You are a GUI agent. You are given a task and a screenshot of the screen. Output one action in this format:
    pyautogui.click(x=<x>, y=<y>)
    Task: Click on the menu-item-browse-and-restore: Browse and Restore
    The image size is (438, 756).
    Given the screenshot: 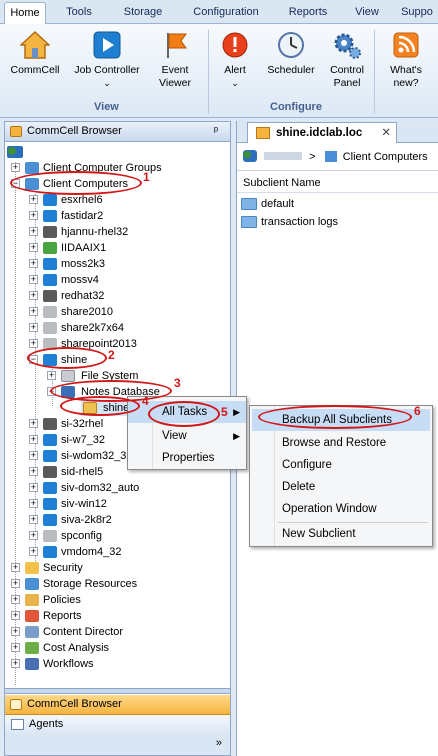 What is the action you would take?
    pyautogui.click(x=341, y=443)
    